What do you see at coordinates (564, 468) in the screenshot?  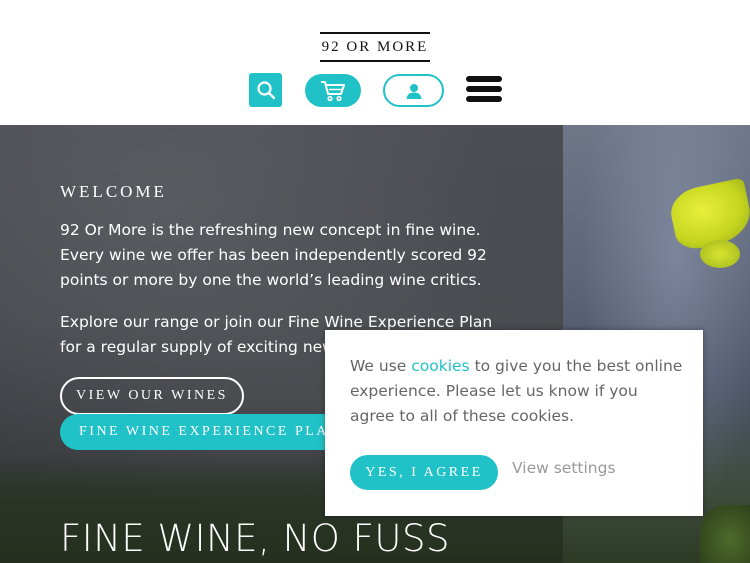 I see `view-settings-link: View settings` at bounding box center [564, 468].